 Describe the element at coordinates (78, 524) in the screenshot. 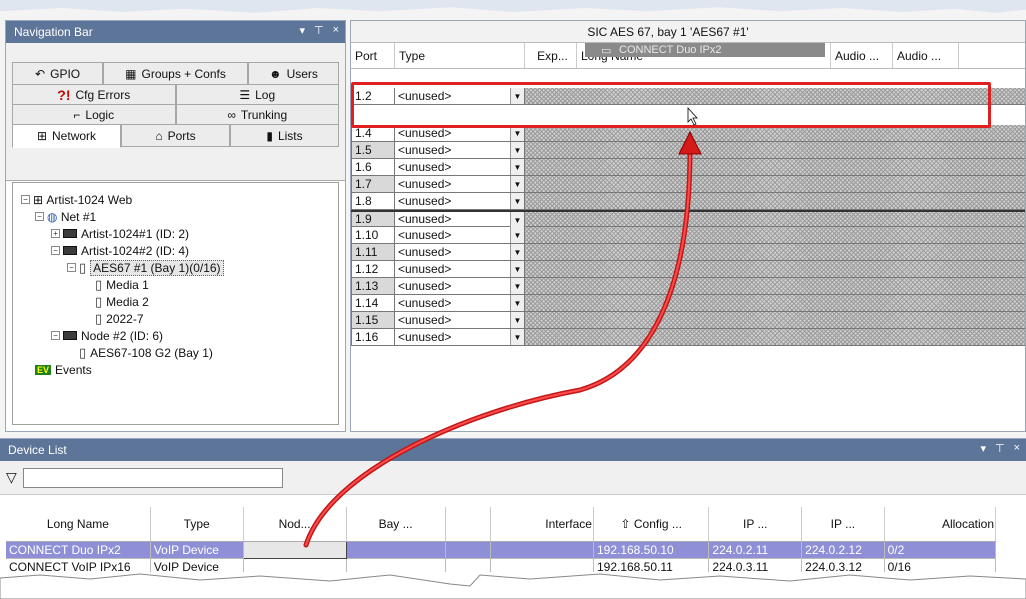

I see `col-long-name: Long Name` at that location.